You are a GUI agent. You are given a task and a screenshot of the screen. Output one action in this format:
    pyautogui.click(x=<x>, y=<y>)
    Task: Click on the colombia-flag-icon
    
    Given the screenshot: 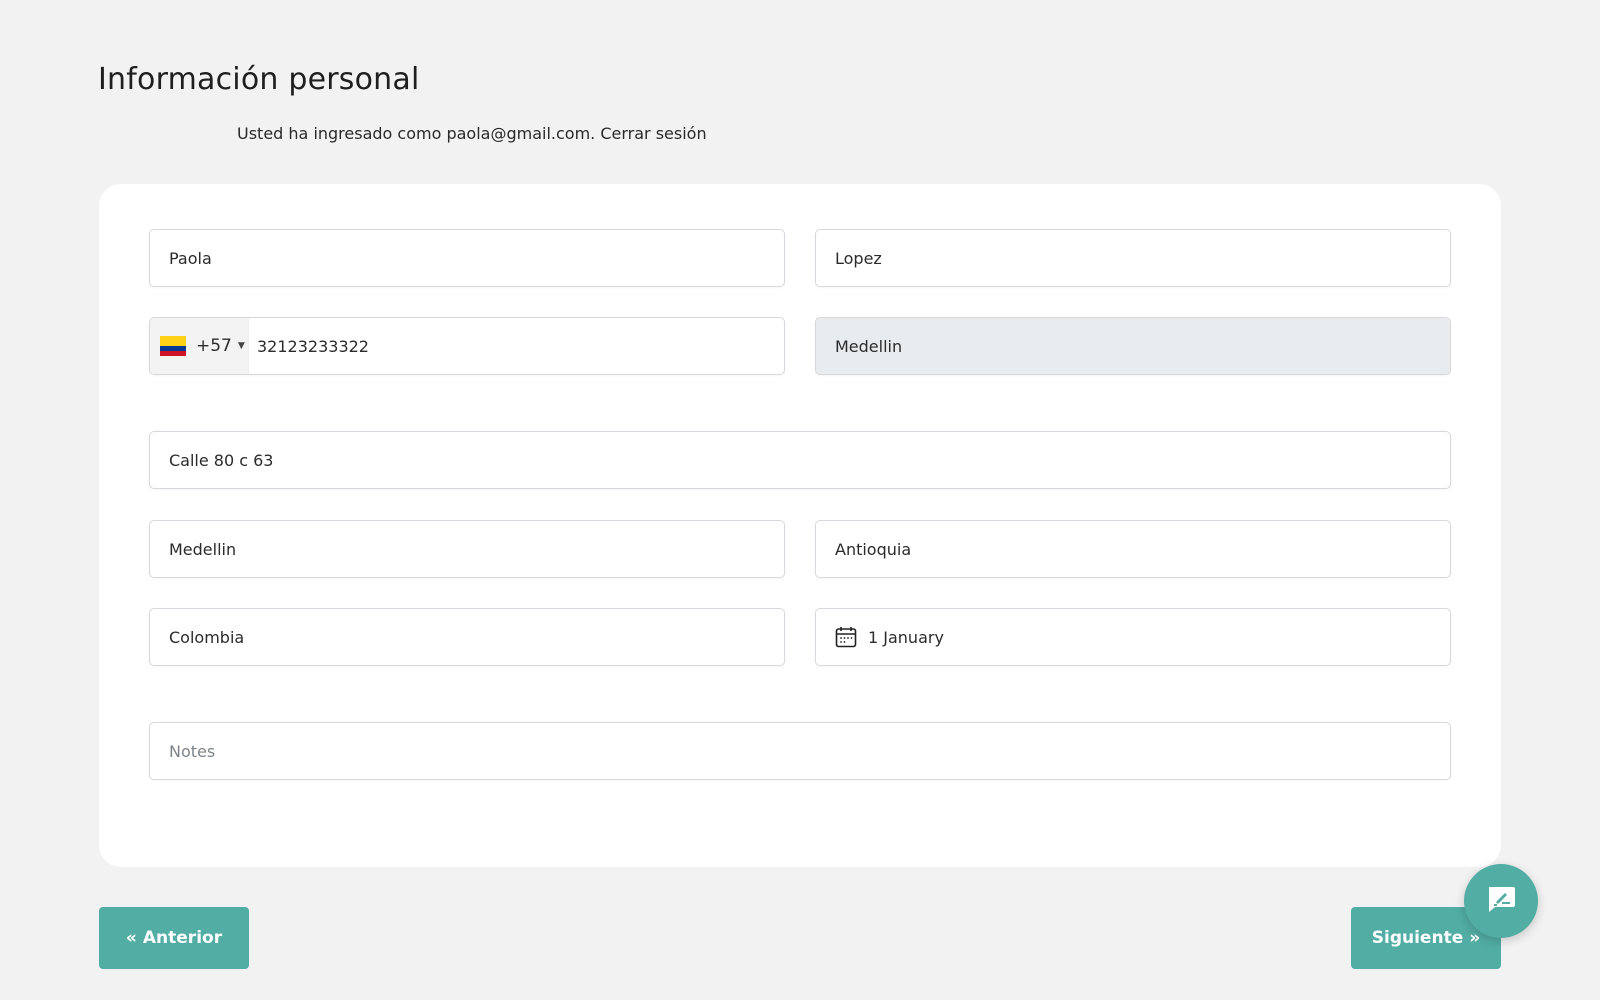 What is the action you would take?
    pyautogui.click(x=173, y=346)
    